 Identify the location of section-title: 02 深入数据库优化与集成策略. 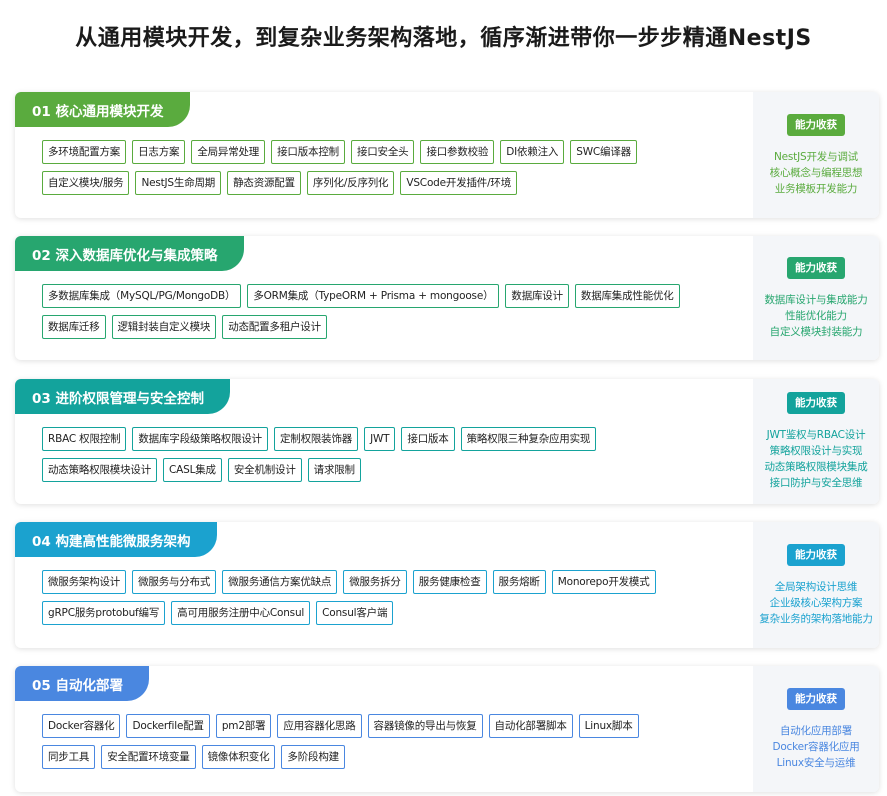
(129, 253).